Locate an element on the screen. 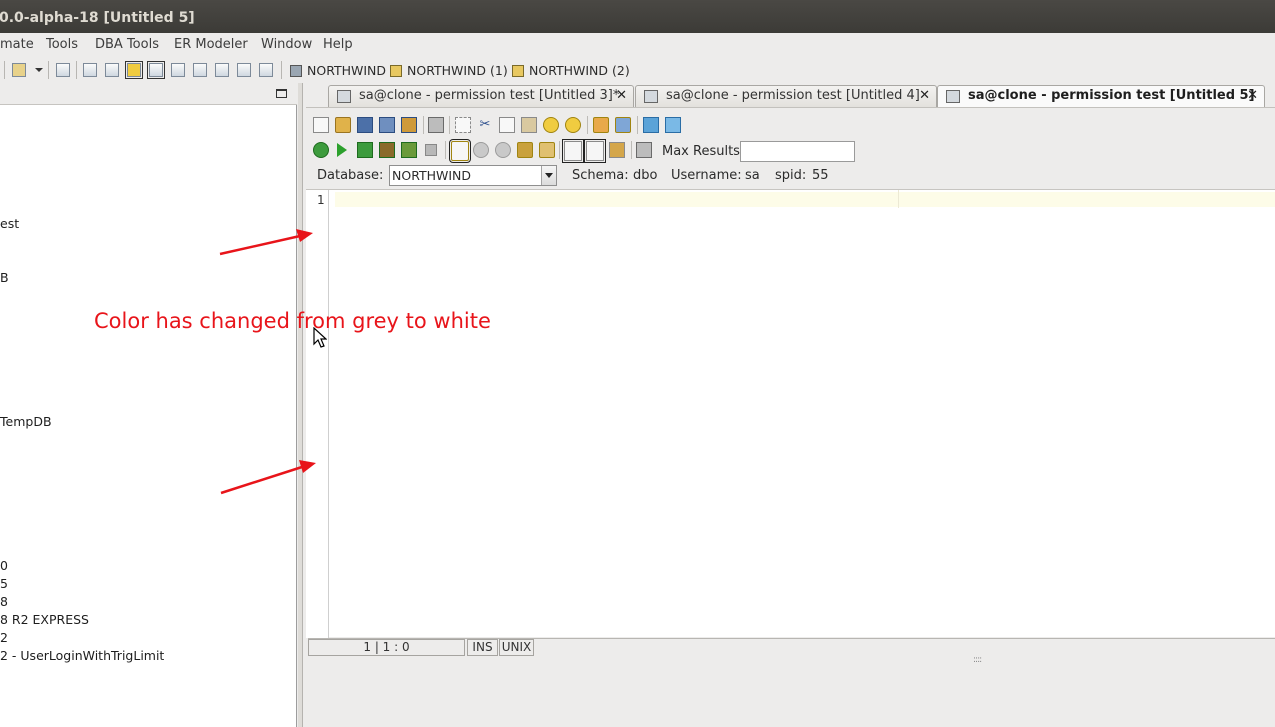 Image resolution: width=1275 pixels, height=727 pixels. form-icon is located at coordinates (222, 70).